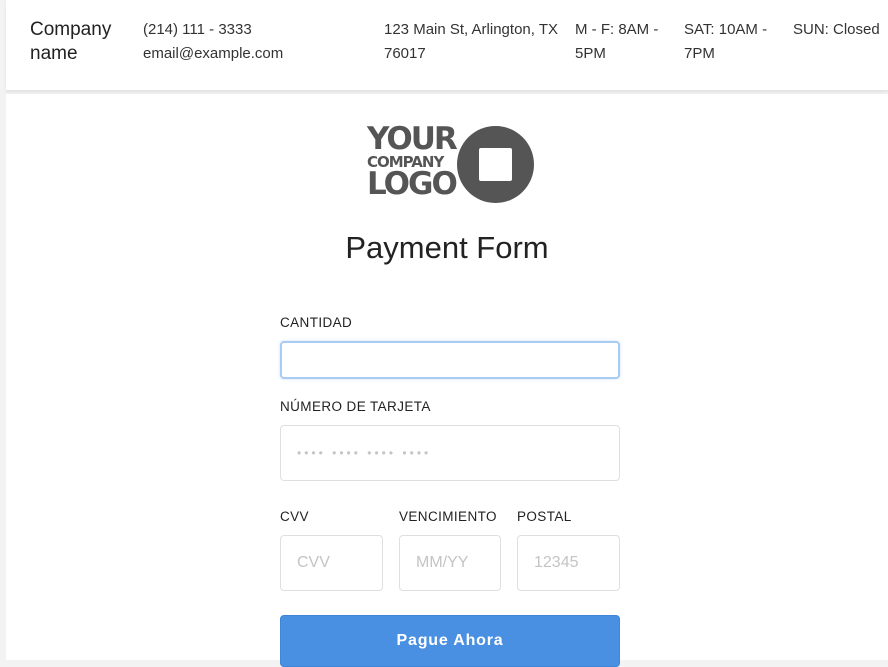  What do you see at coordinates (450, 360) in the screenshot?
I see `amount-input` at bounding box center [450, 360].